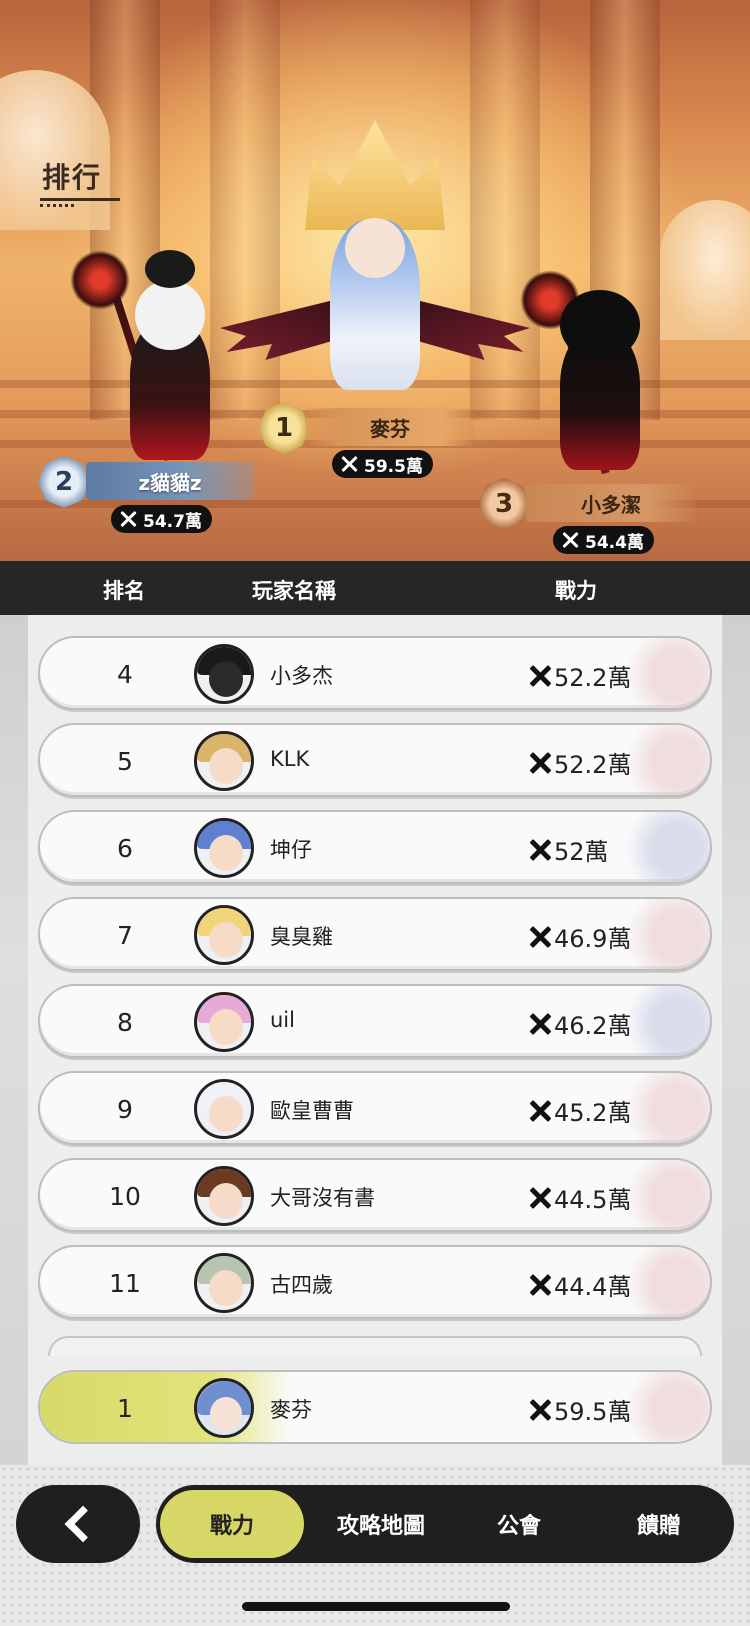  I want to click on tab-guild: 公會, so click(519, 1524).